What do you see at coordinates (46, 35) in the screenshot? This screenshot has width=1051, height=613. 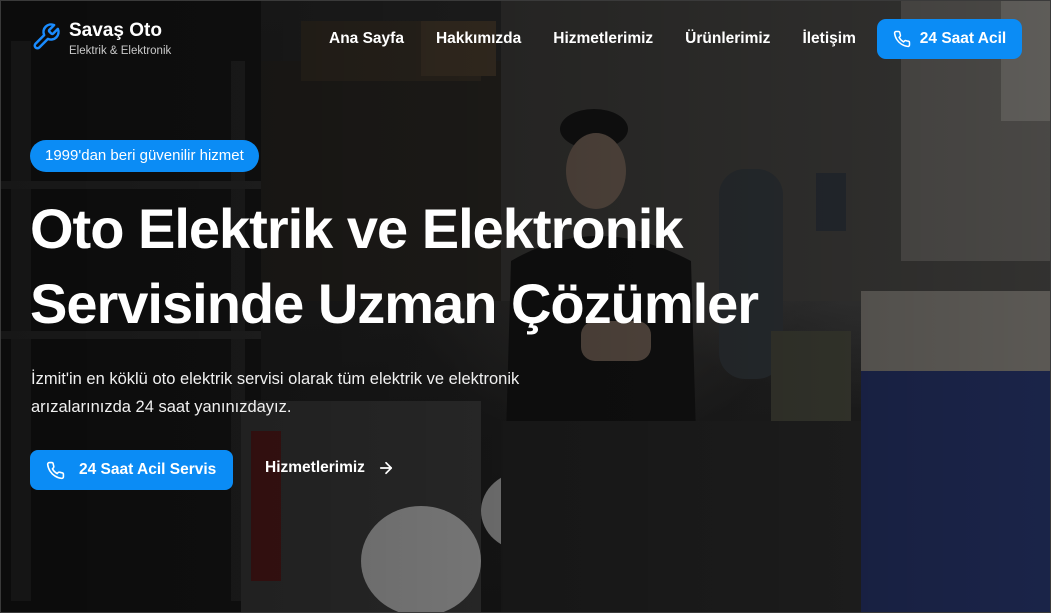 I see `wrench-icon` at bounding box center [46, 35].